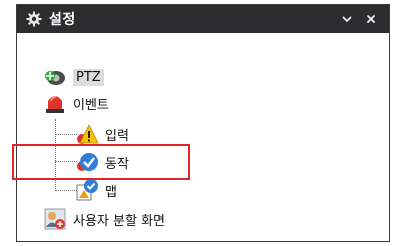 This screenshot has width=400, height=246. I want to click on tree-item-label: 사용자 분할 화면, so click(119, 221).